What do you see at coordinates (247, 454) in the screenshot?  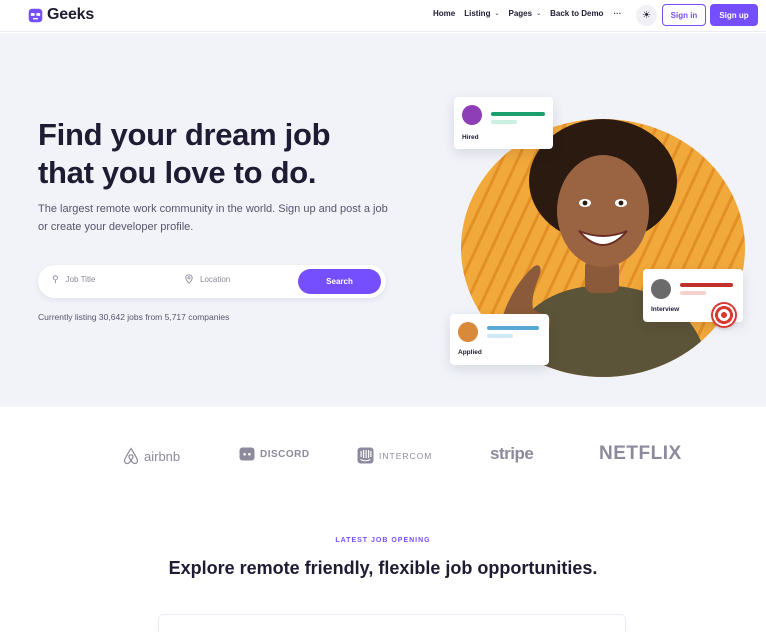 I see `discord-icon` at bounding box center [247, 454].